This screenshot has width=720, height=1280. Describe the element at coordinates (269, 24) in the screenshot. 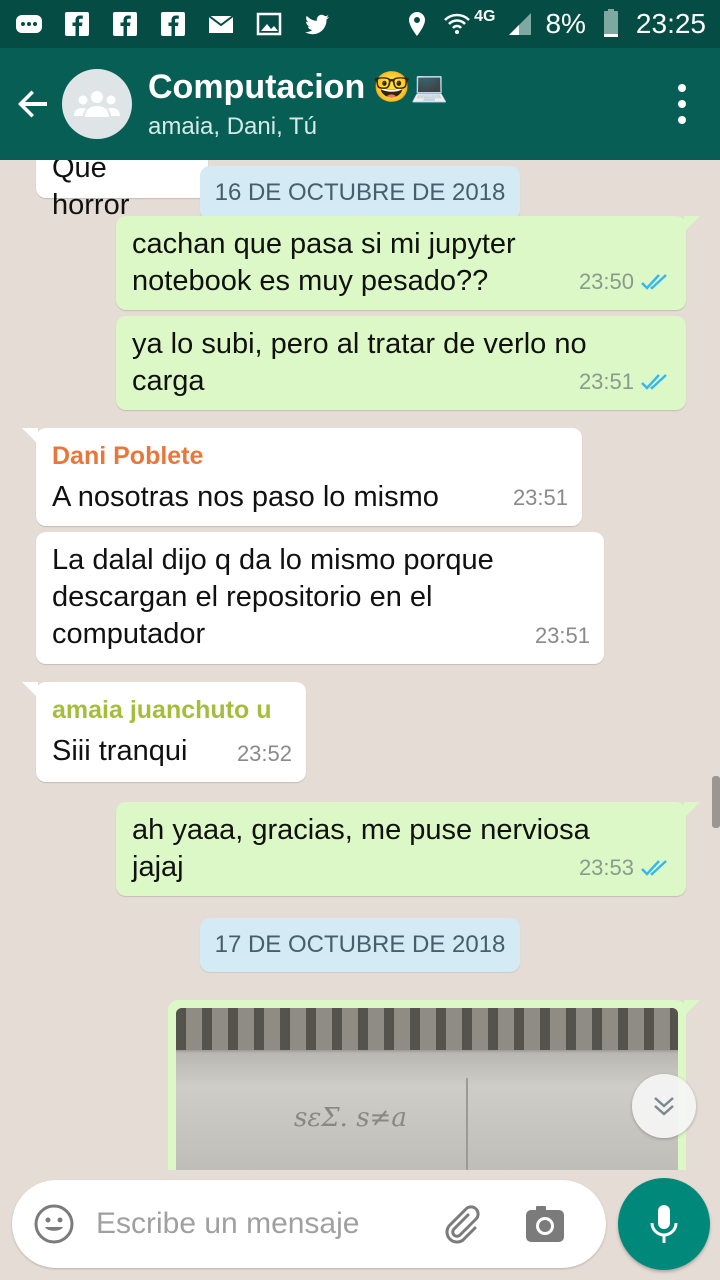

I see `image-icon` at that location.